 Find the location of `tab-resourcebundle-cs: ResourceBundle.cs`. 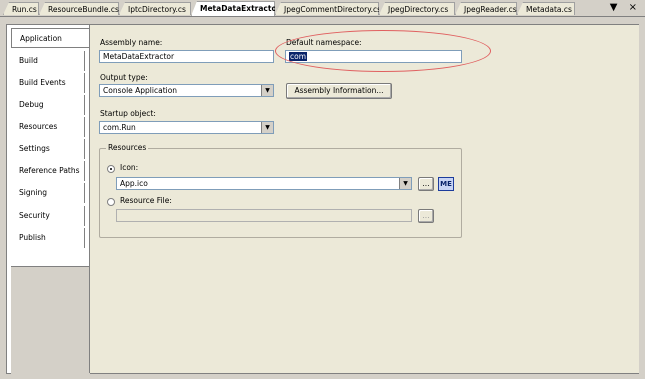

tab-resourcebundle-cs: ResourceBundle.cs is located at coordinates (79, 8).